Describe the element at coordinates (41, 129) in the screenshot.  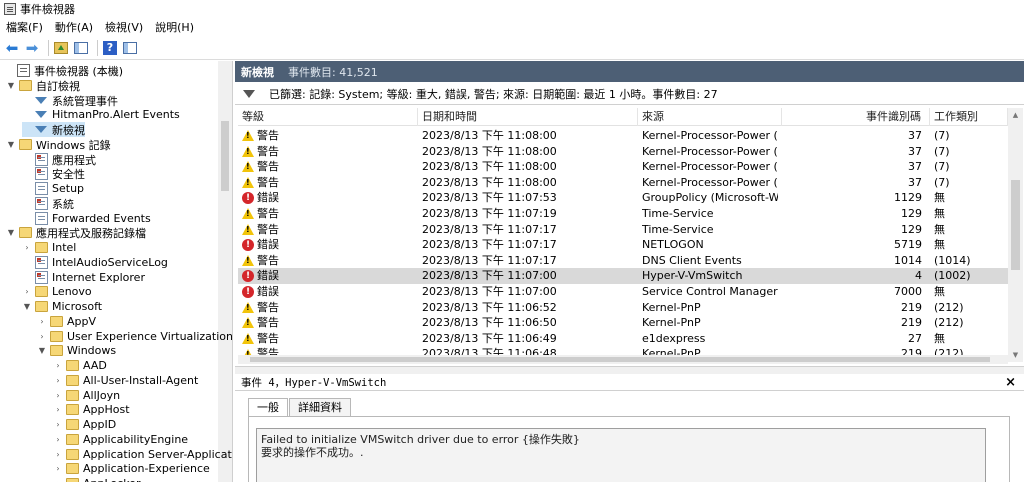
I see `filter-icon` at that location.